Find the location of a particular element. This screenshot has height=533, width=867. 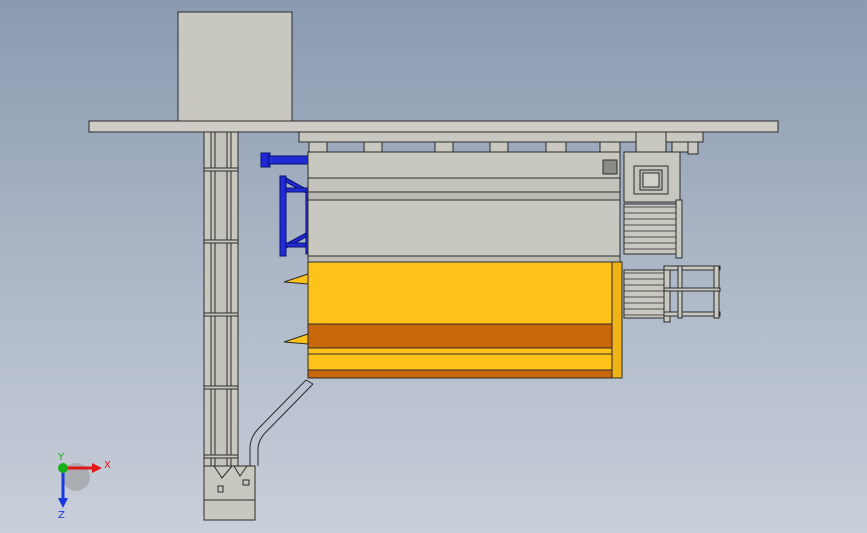

coil-assembly-upper is located at coordinates (653, 229).